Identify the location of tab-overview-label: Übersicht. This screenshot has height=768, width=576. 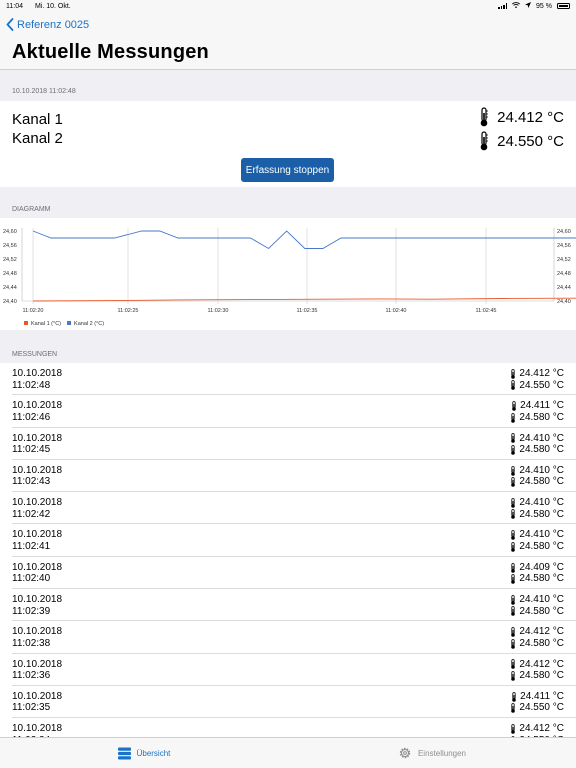
(153, 753).